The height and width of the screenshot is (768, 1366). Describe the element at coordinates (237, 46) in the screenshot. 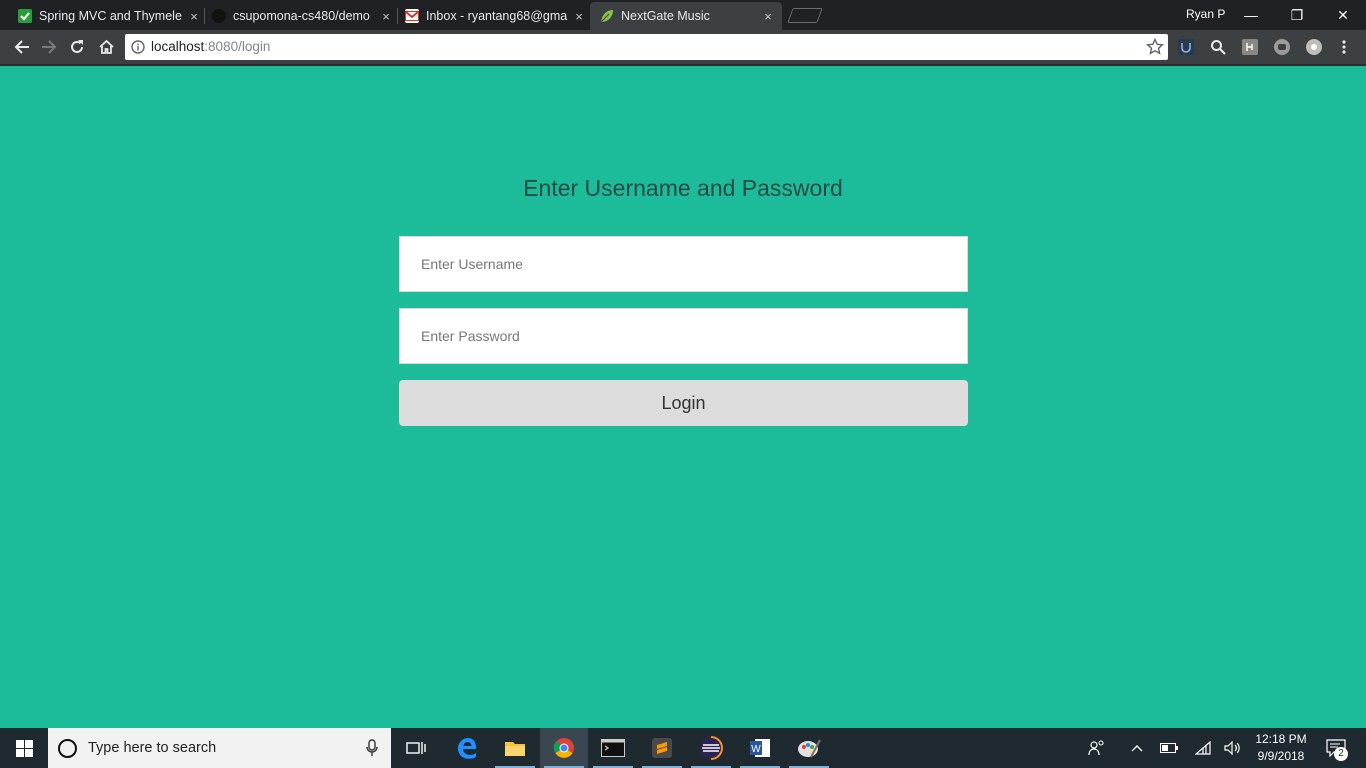

I see `url-path: :8080/login` at that location.